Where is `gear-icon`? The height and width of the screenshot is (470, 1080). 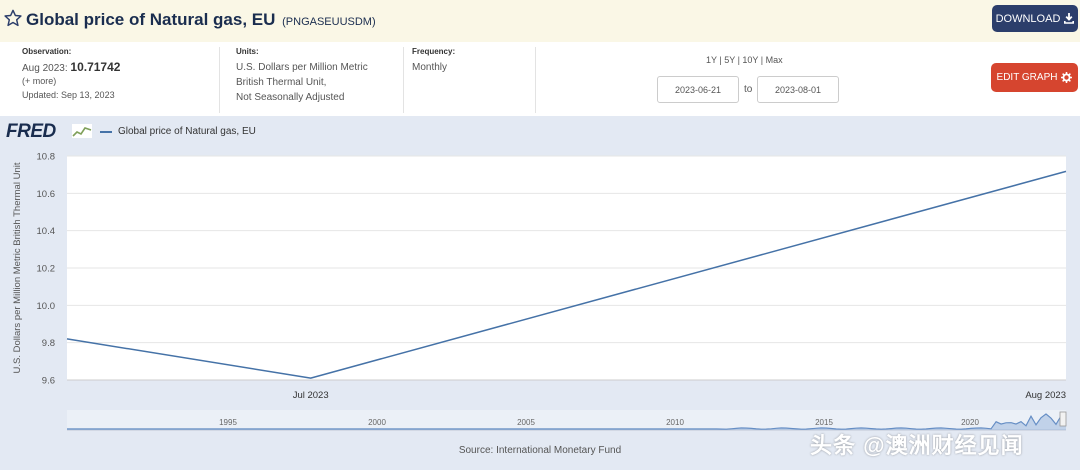 gear-icon is located at coordinates (1067, 77).